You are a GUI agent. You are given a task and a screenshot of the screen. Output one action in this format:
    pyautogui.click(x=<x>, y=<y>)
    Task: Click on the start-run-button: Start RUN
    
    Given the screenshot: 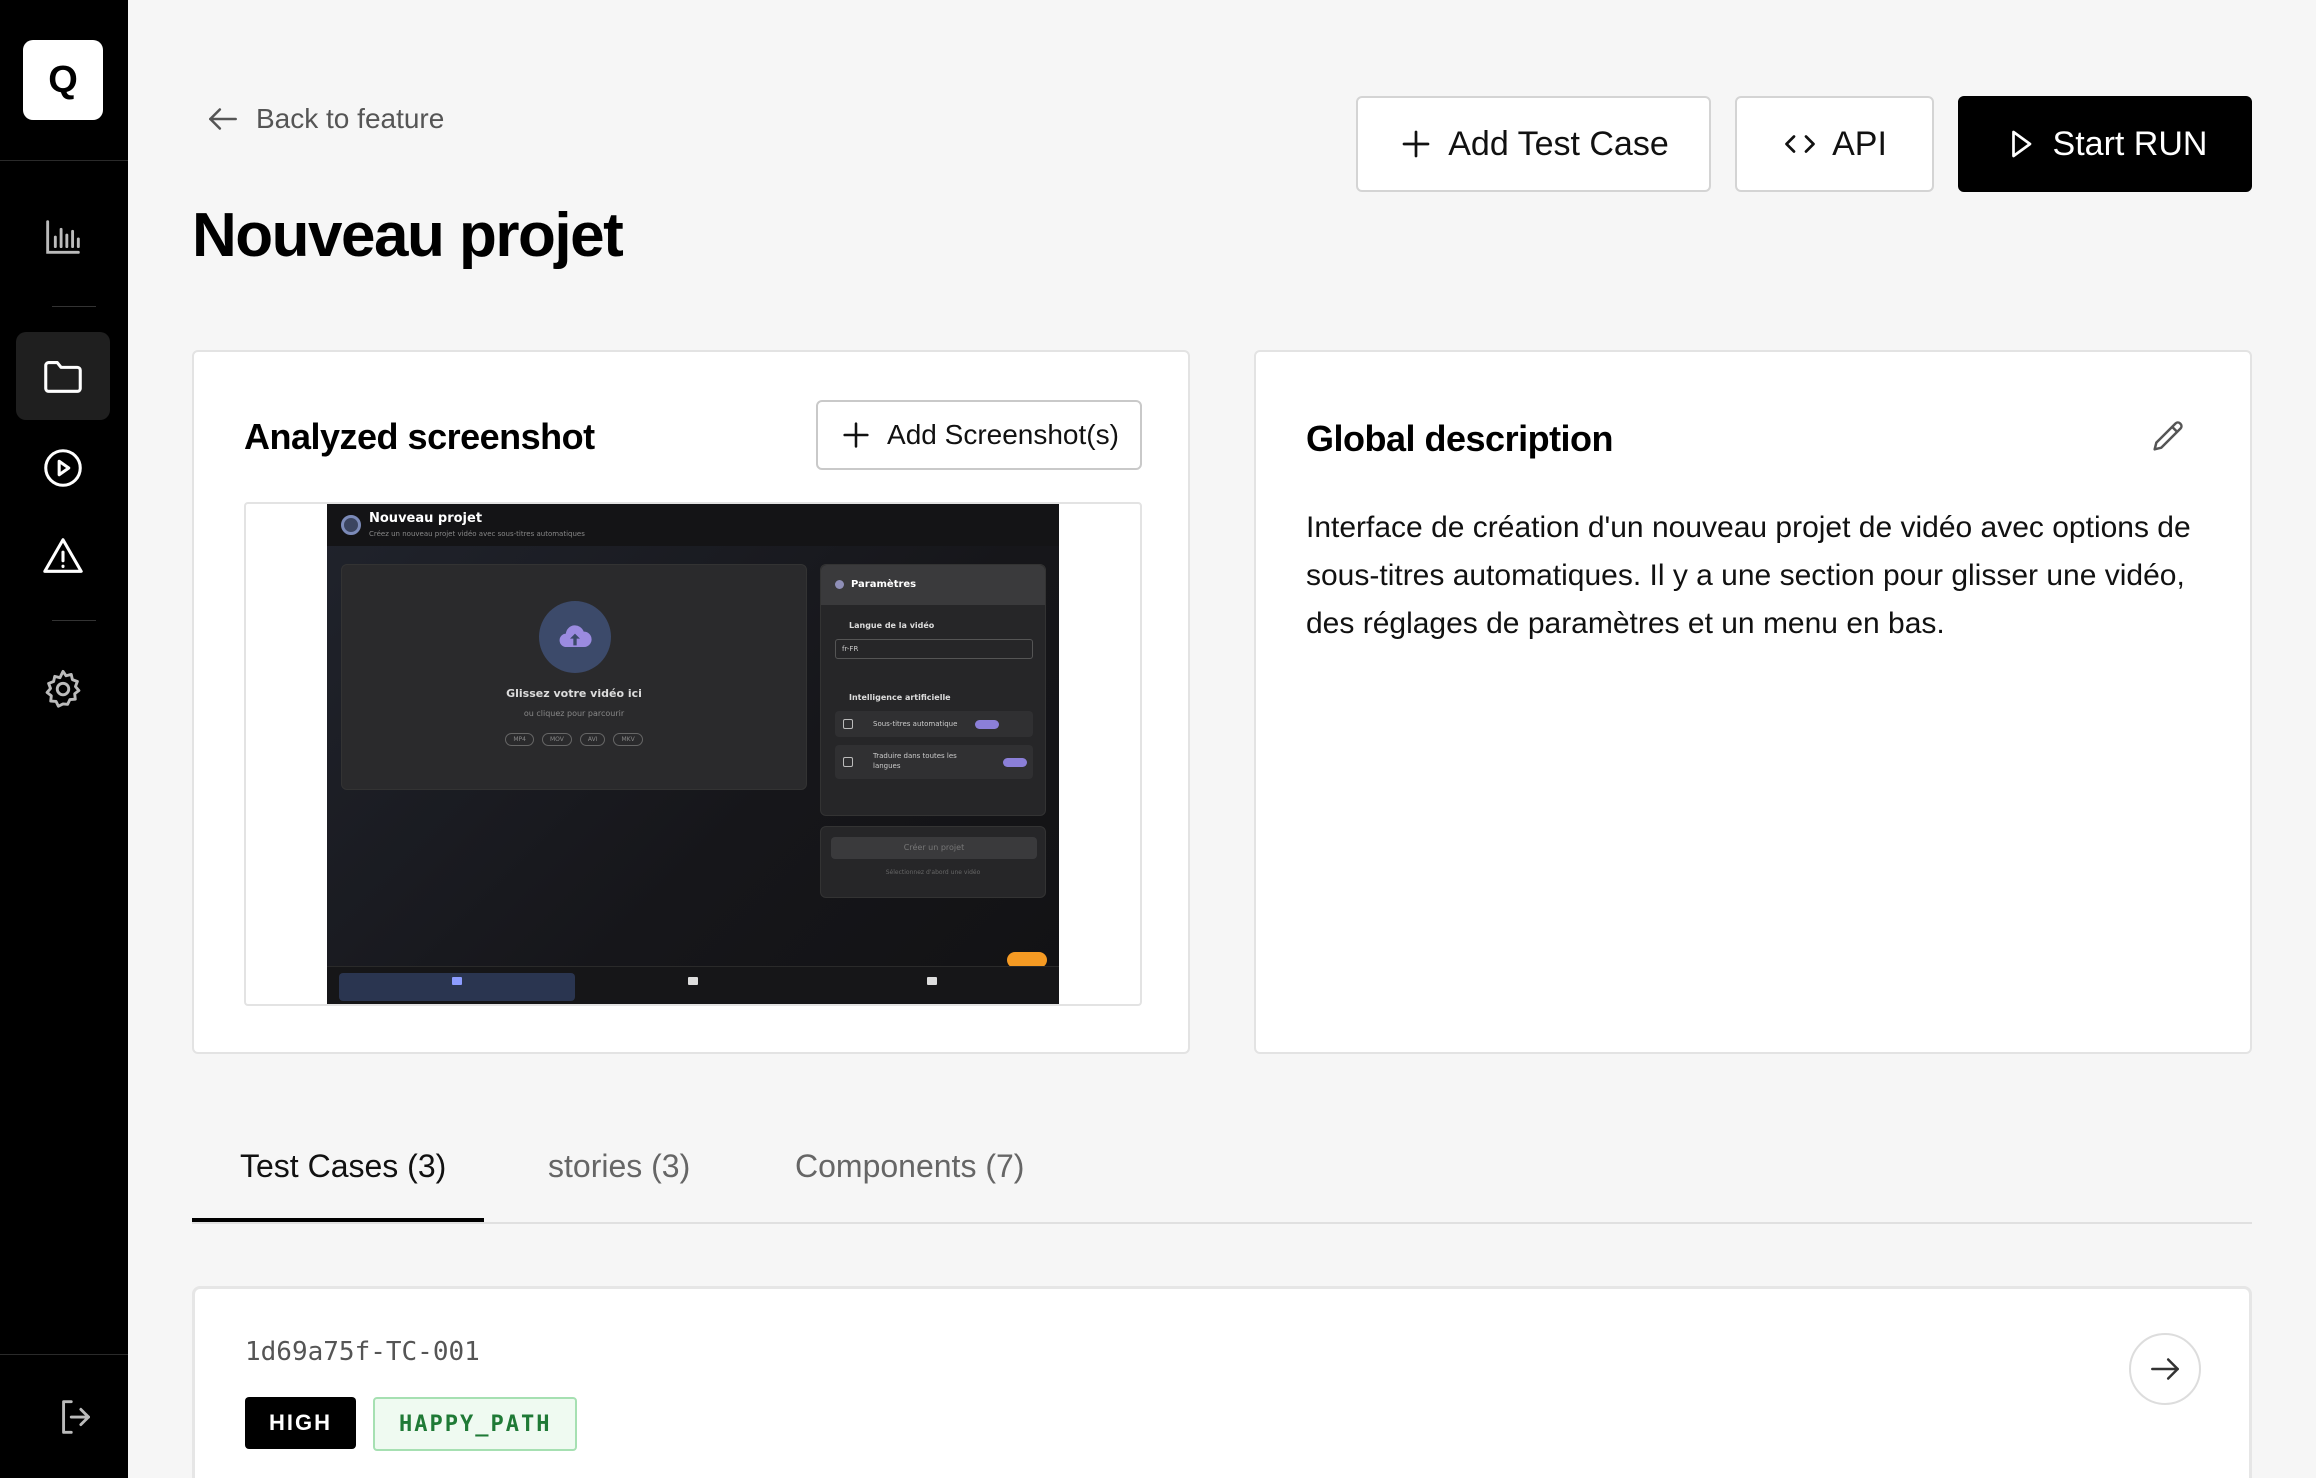 What is the action you would take?
    pyautogui.click(x=2105, y=144)
    